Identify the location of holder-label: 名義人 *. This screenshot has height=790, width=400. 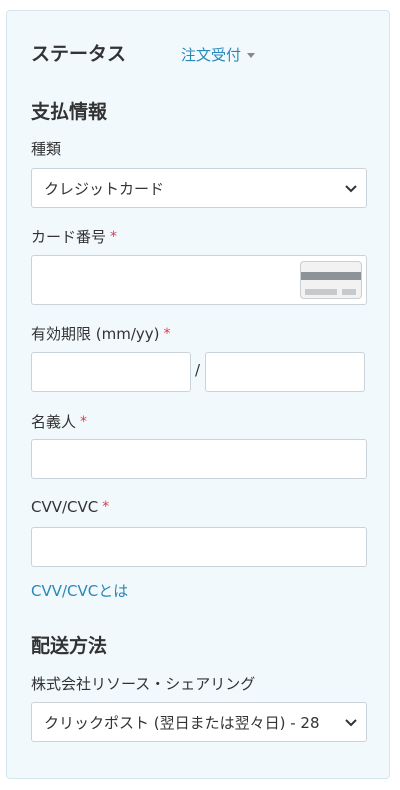
(59, 421).